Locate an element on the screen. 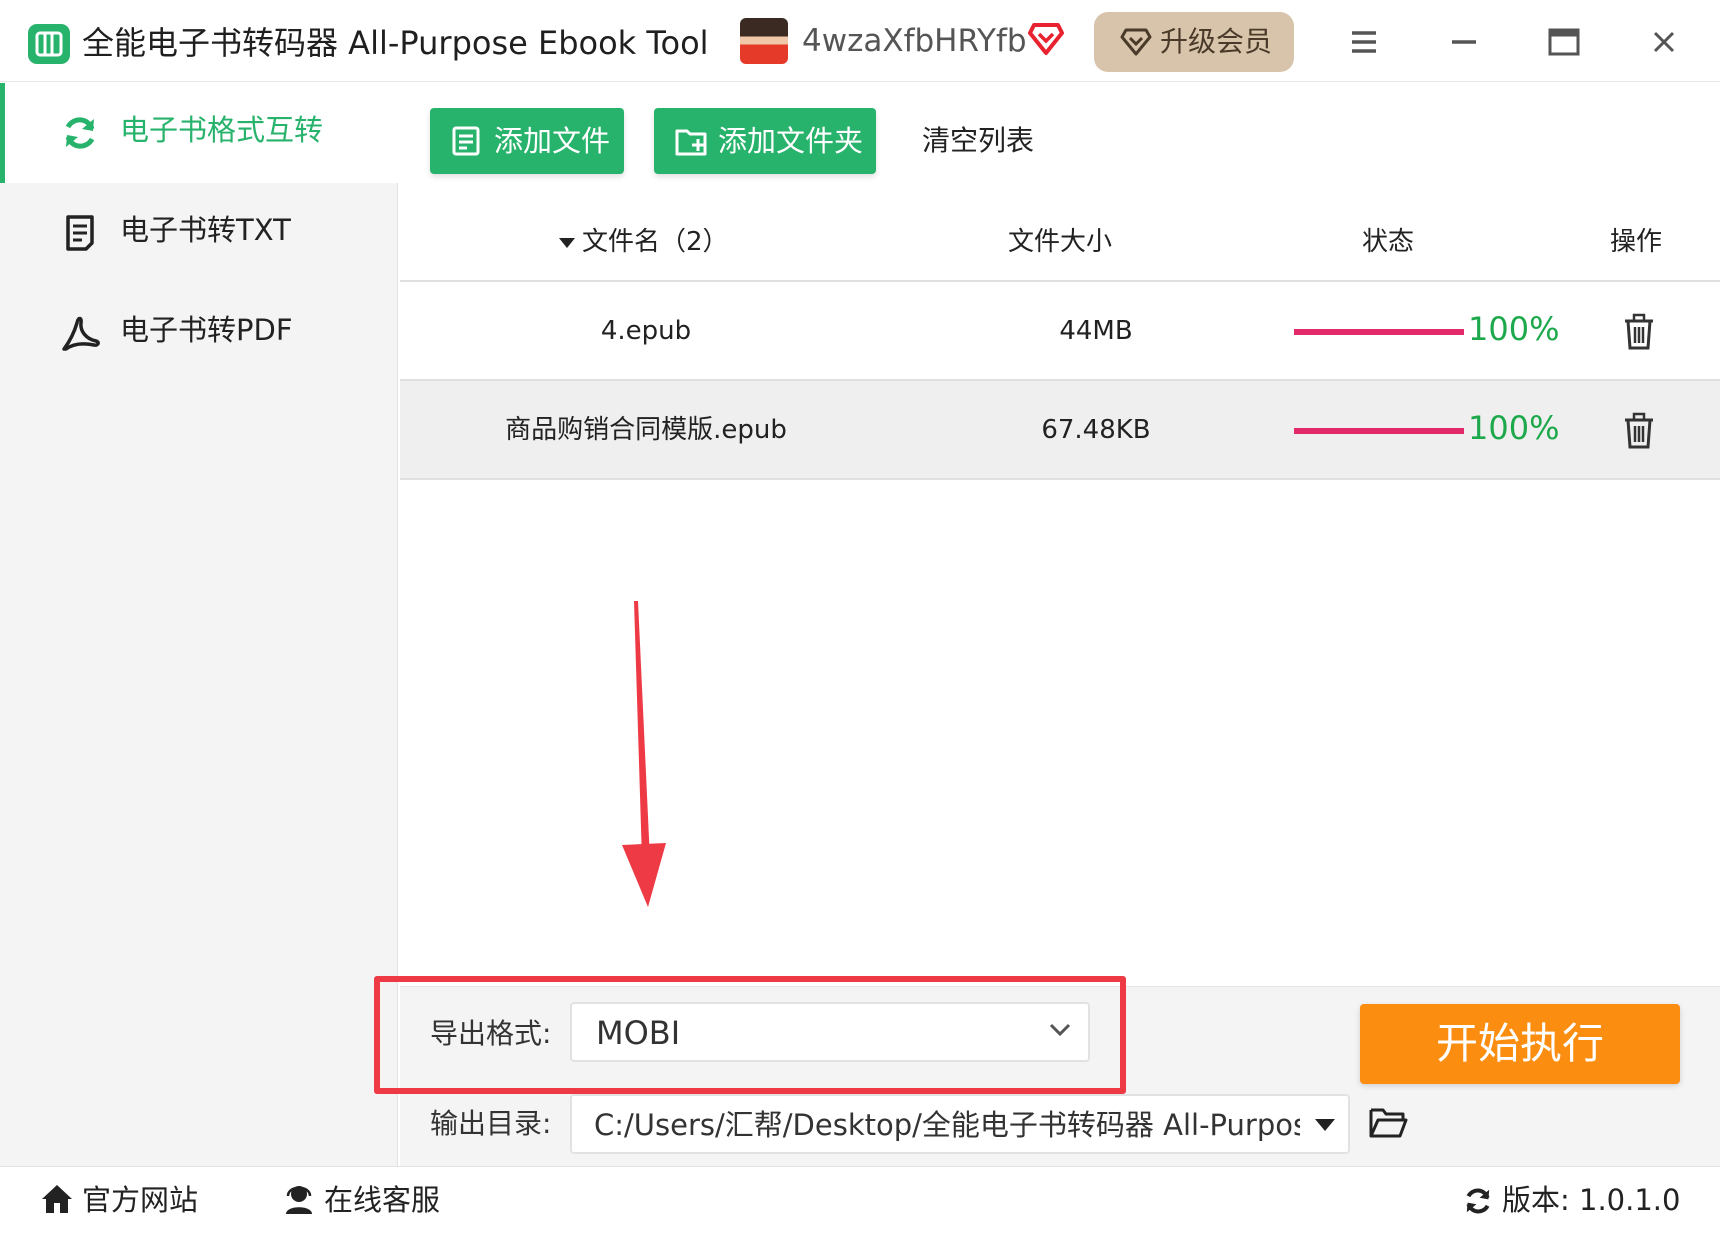  clear-list-button: 清空列表 is located at coordinates (978, 141).